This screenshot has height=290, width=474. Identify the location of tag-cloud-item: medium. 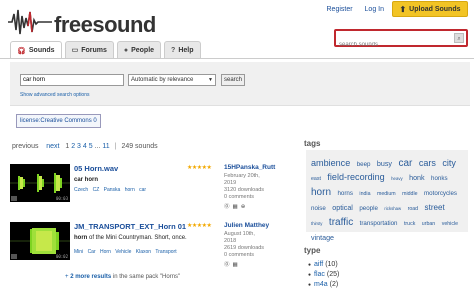
(386, 194).